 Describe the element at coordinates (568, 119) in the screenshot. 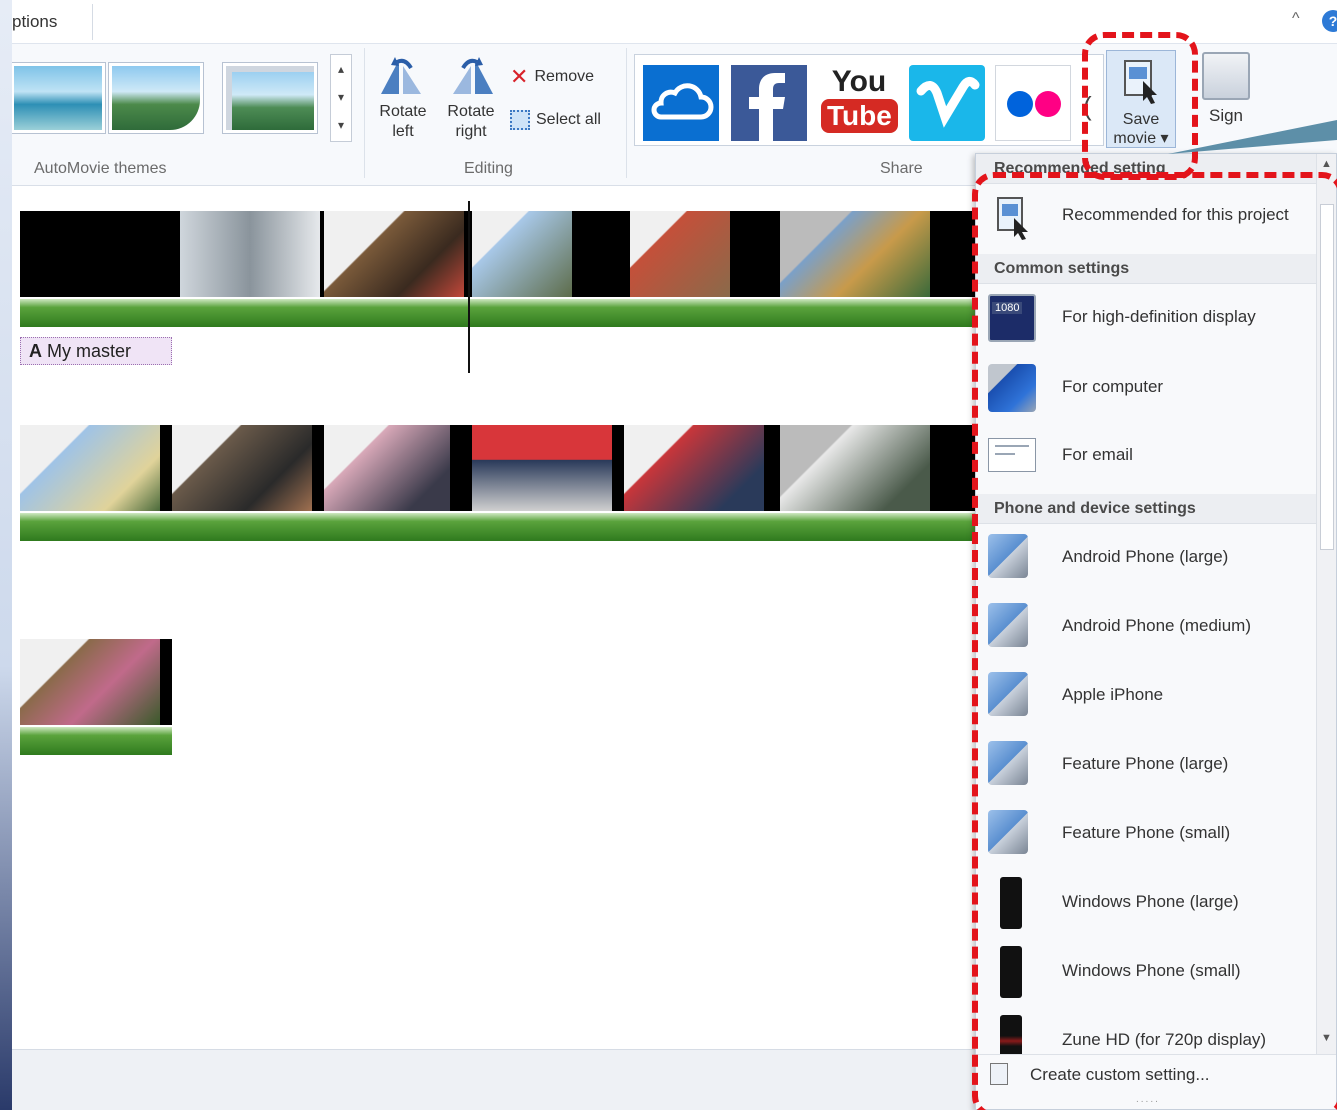

I see `select-all-label: Select all` at that location.